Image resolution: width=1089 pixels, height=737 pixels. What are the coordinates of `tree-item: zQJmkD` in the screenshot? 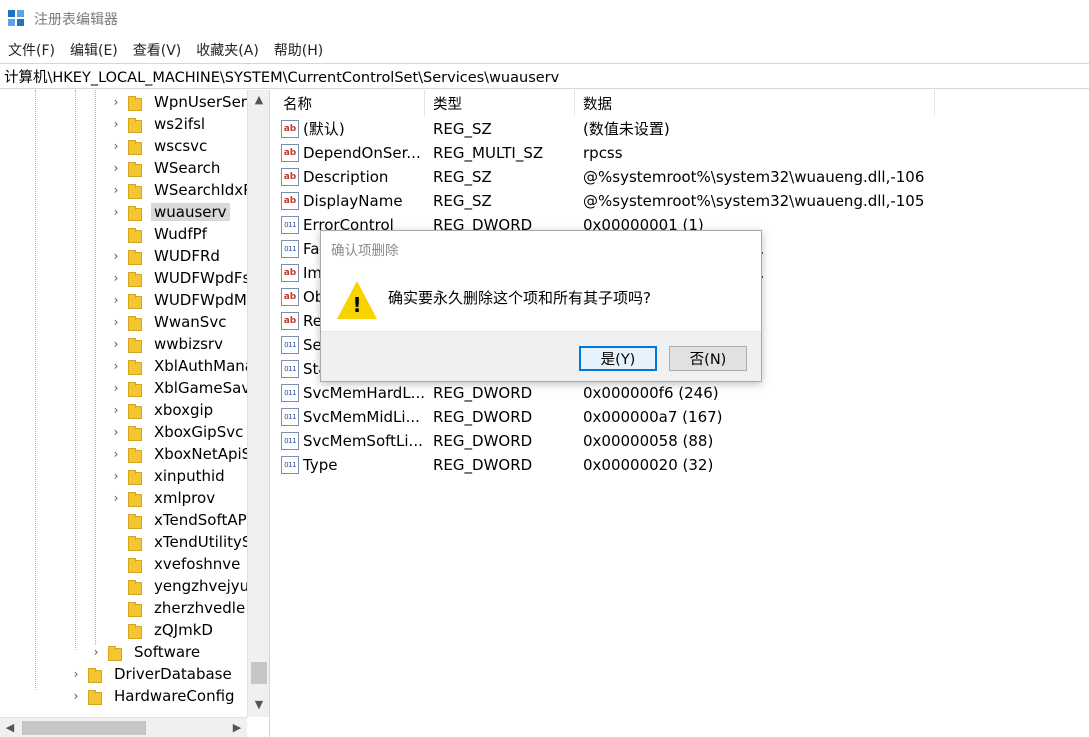 It's located at (160, 630).